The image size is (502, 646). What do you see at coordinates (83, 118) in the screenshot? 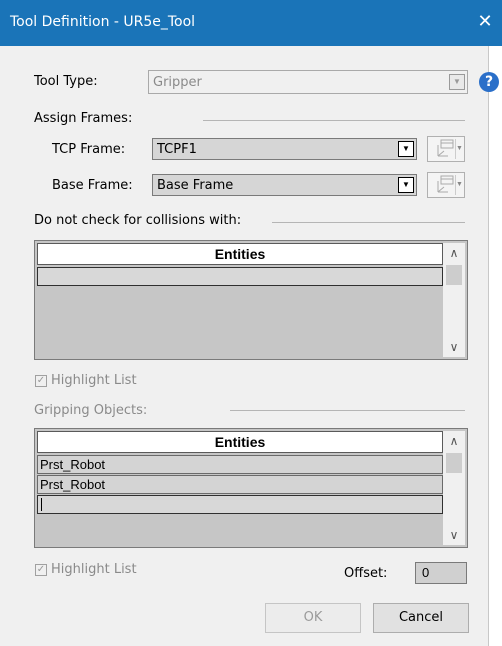
I see `assign-frames-heading: Assign Frames:` at bounding box center [83, 118].